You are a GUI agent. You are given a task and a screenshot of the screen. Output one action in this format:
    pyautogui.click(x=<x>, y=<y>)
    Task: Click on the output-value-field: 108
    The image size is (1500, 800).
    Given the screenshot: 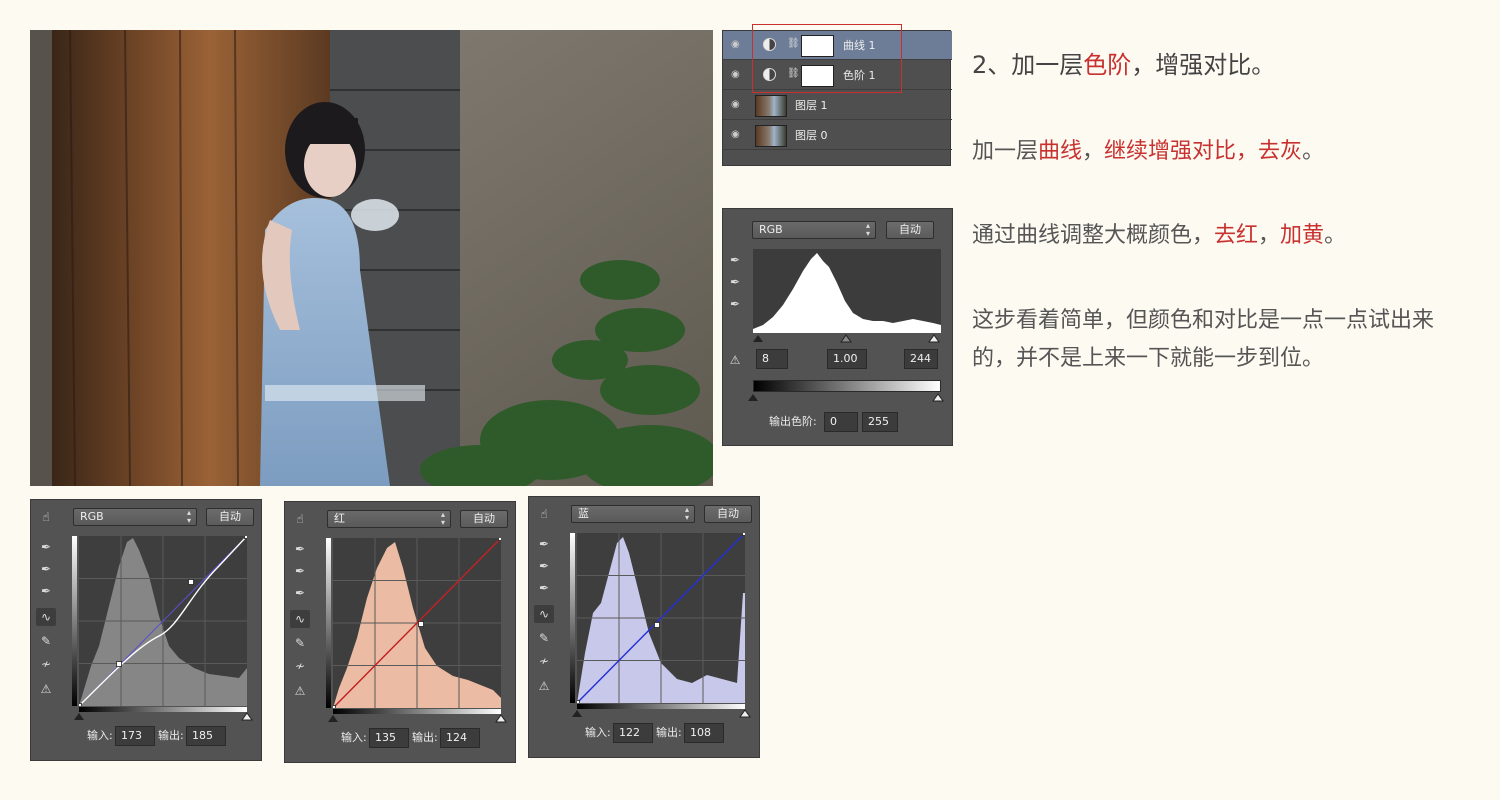 What is the action you would take?
    pyautogui.click(x=704, y=733)
    